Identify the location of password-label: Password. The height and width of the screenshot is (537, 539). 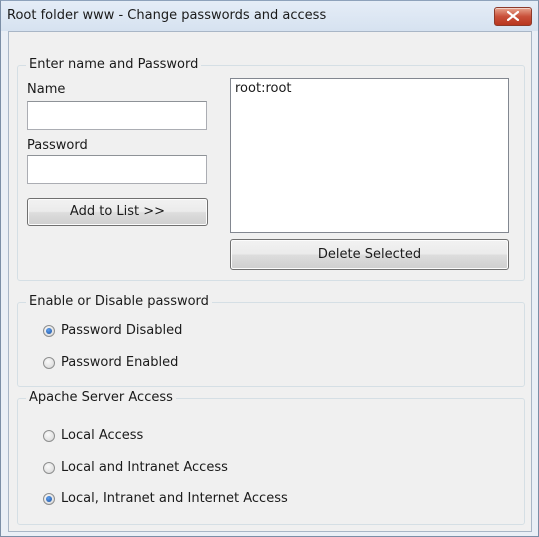
(57, 145).